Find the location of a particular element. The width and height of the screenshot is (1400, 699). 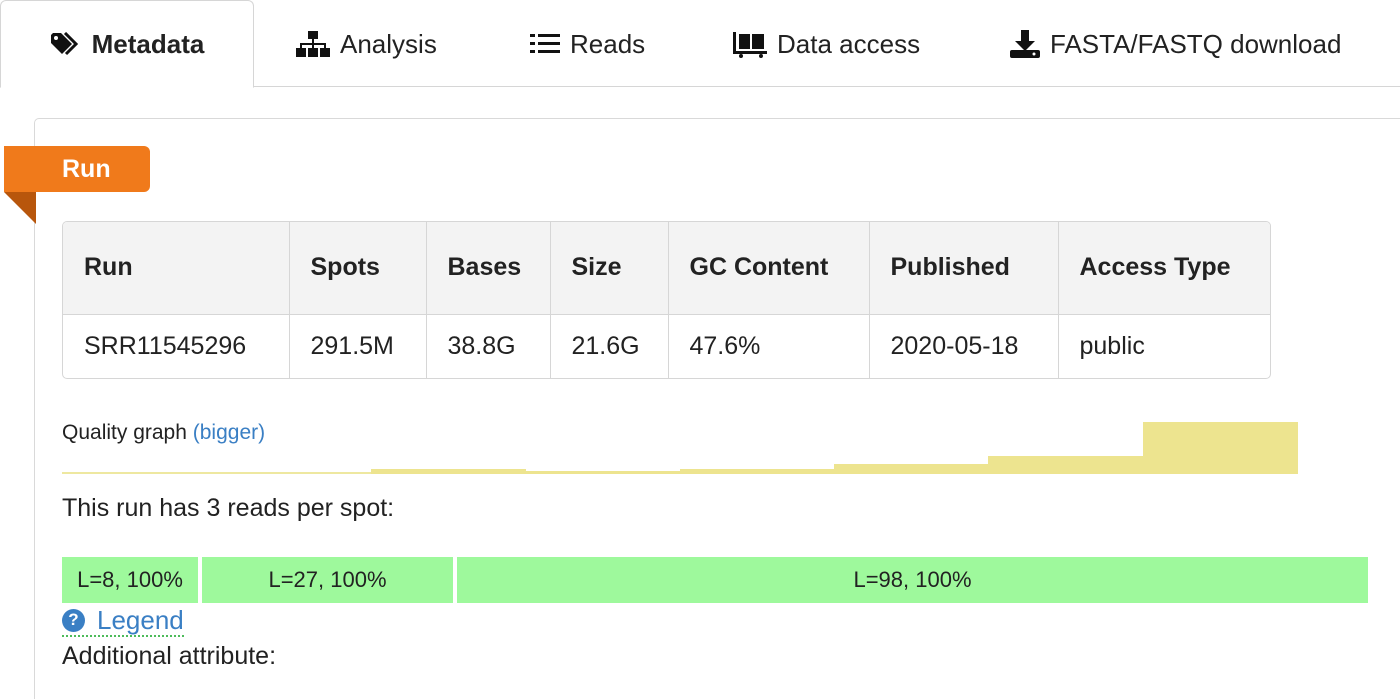

tab-reads: Reads is located at coordinates (587, 44).